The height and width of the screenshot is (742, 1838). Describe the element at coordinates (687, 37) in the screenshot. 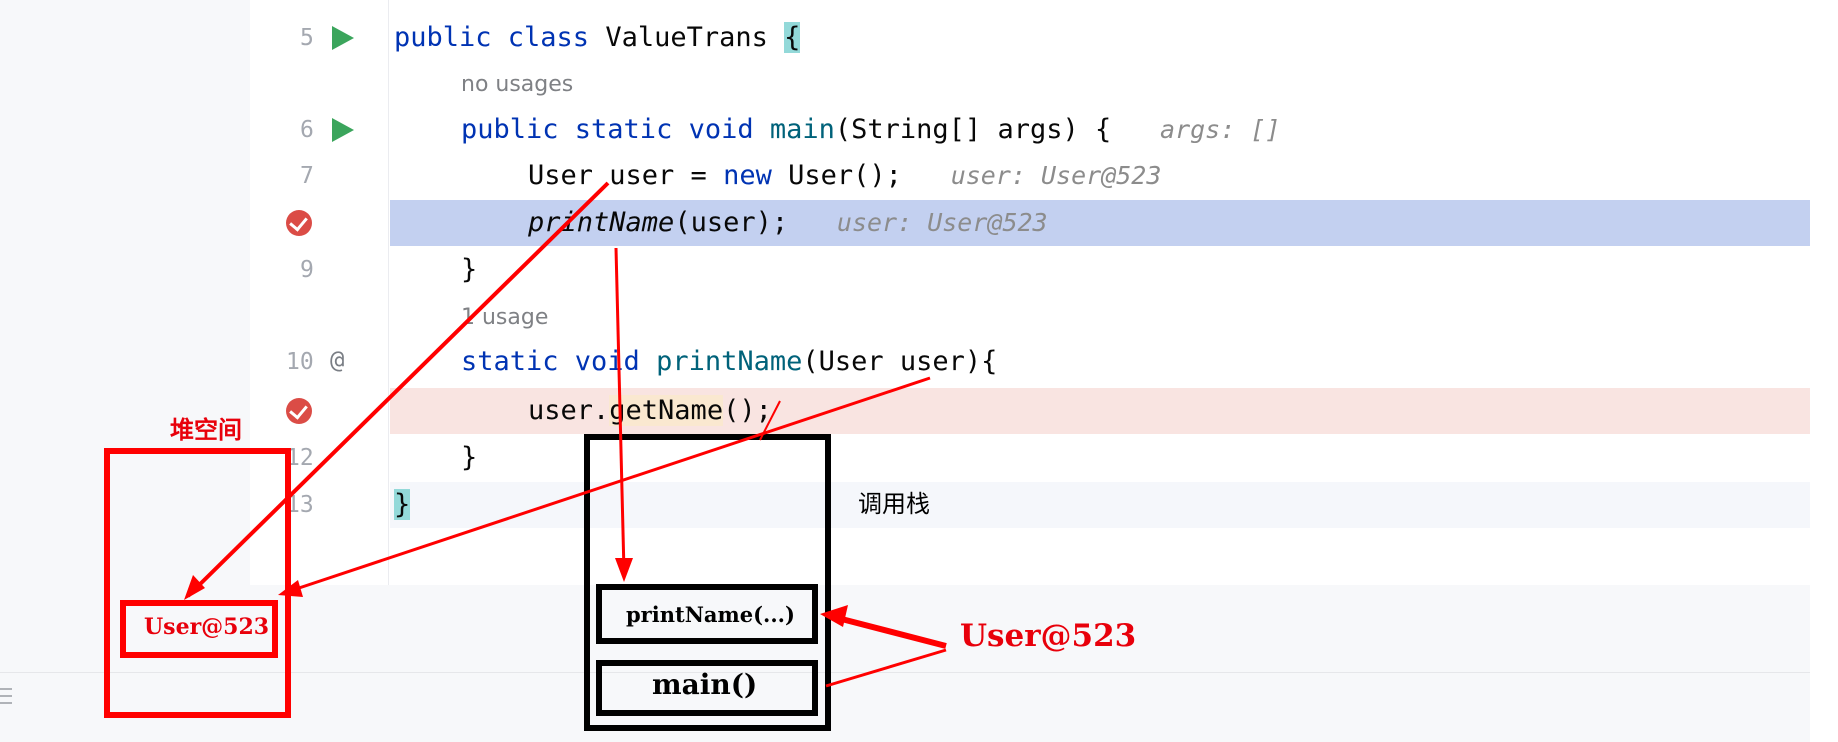

I see `class-name: ValueTrans` at that location.